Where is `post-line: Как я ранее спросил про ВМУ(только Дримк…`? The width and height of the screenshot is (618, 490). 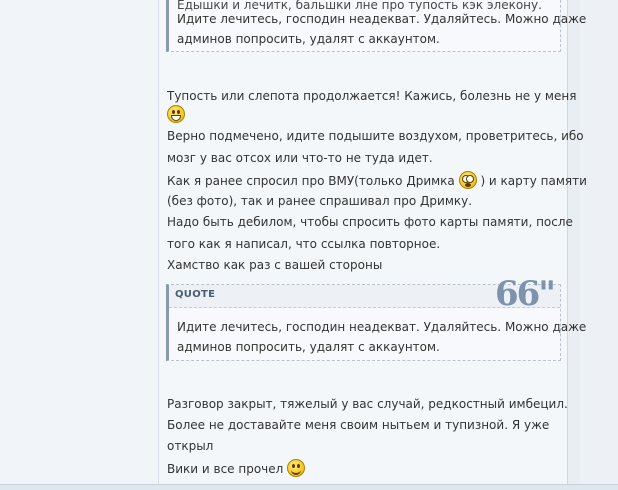 post-line: Как я ранее спросил про ВМУ(только Дримк… is located at coordinates (377, 180).